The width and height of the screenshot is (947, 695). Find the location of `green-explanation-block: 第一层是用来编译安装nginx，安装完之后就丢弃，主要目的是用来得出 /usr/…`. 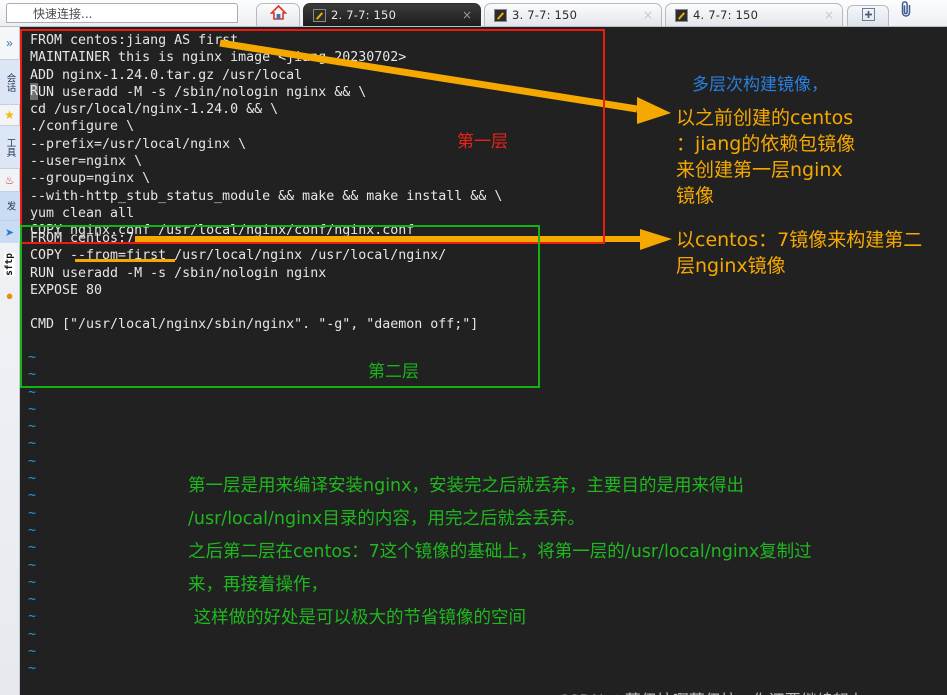

green-explanation-block: 第一层是用来编译安装nginx，安装完之后就丢弃，主要目的是用来得出 /usr/… is located at coordinates (500, 552).